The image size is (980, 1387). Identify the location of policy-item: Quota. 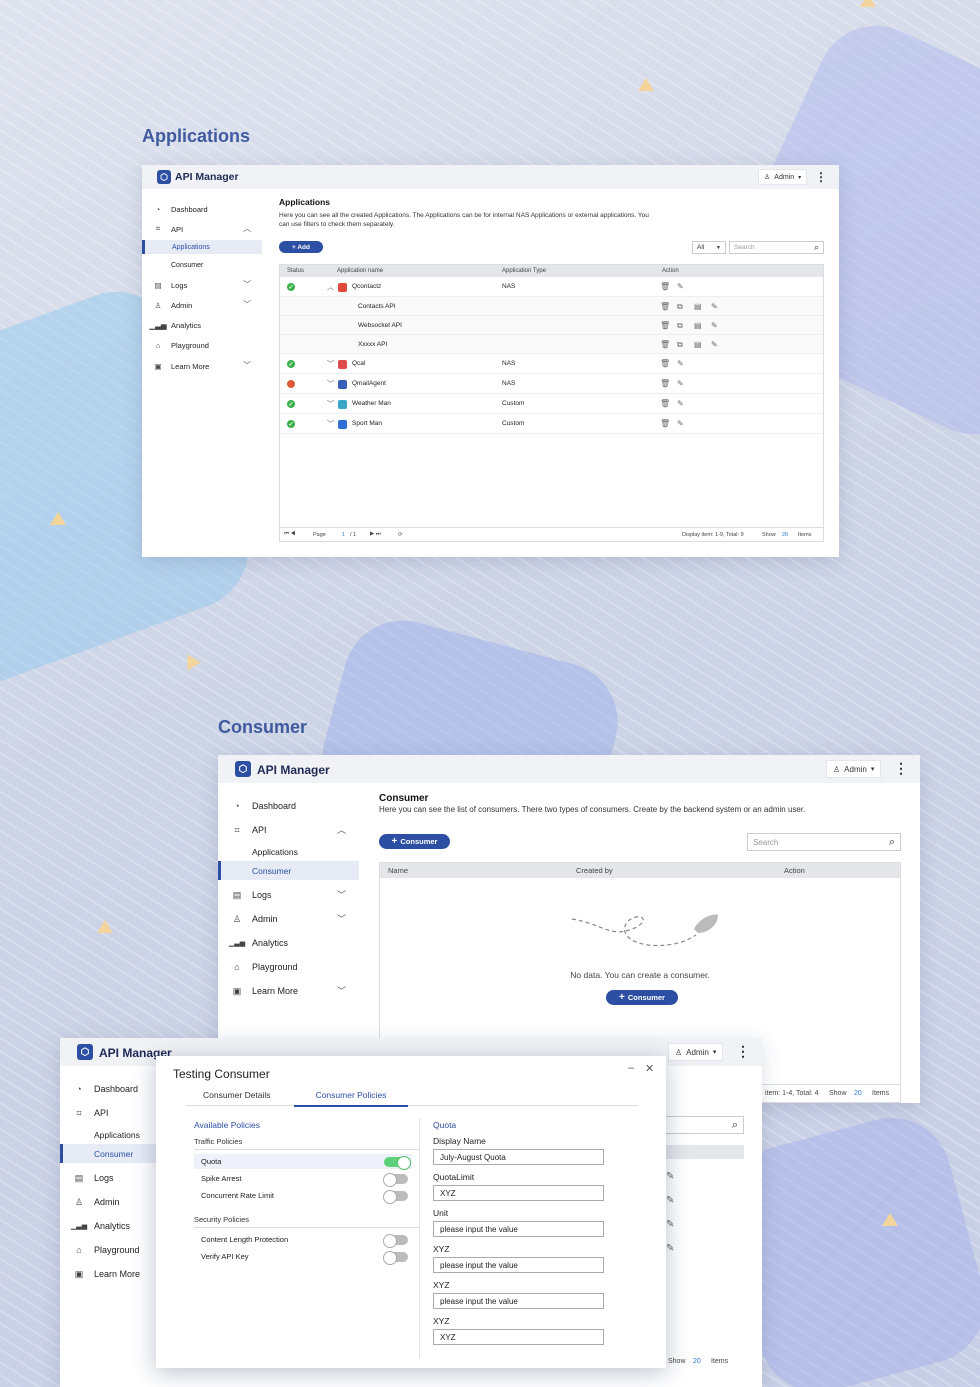
(303, 1162).